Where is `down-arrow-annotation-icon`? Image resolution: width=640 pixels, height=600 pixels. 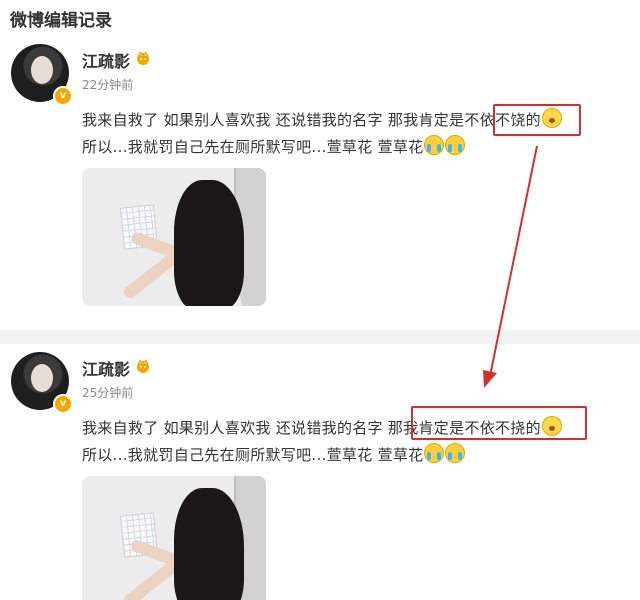 down-arrow-annotation-icon is located at coordinates (510, 266).